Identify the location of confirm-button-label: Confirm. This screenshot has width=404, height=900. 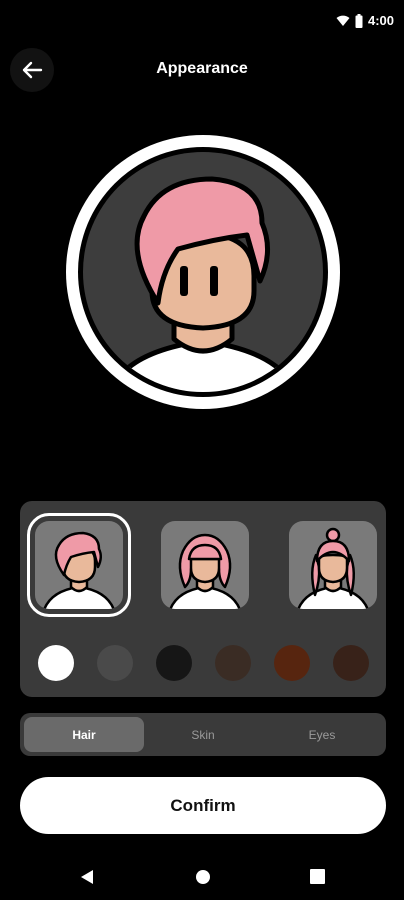
(203, 805).